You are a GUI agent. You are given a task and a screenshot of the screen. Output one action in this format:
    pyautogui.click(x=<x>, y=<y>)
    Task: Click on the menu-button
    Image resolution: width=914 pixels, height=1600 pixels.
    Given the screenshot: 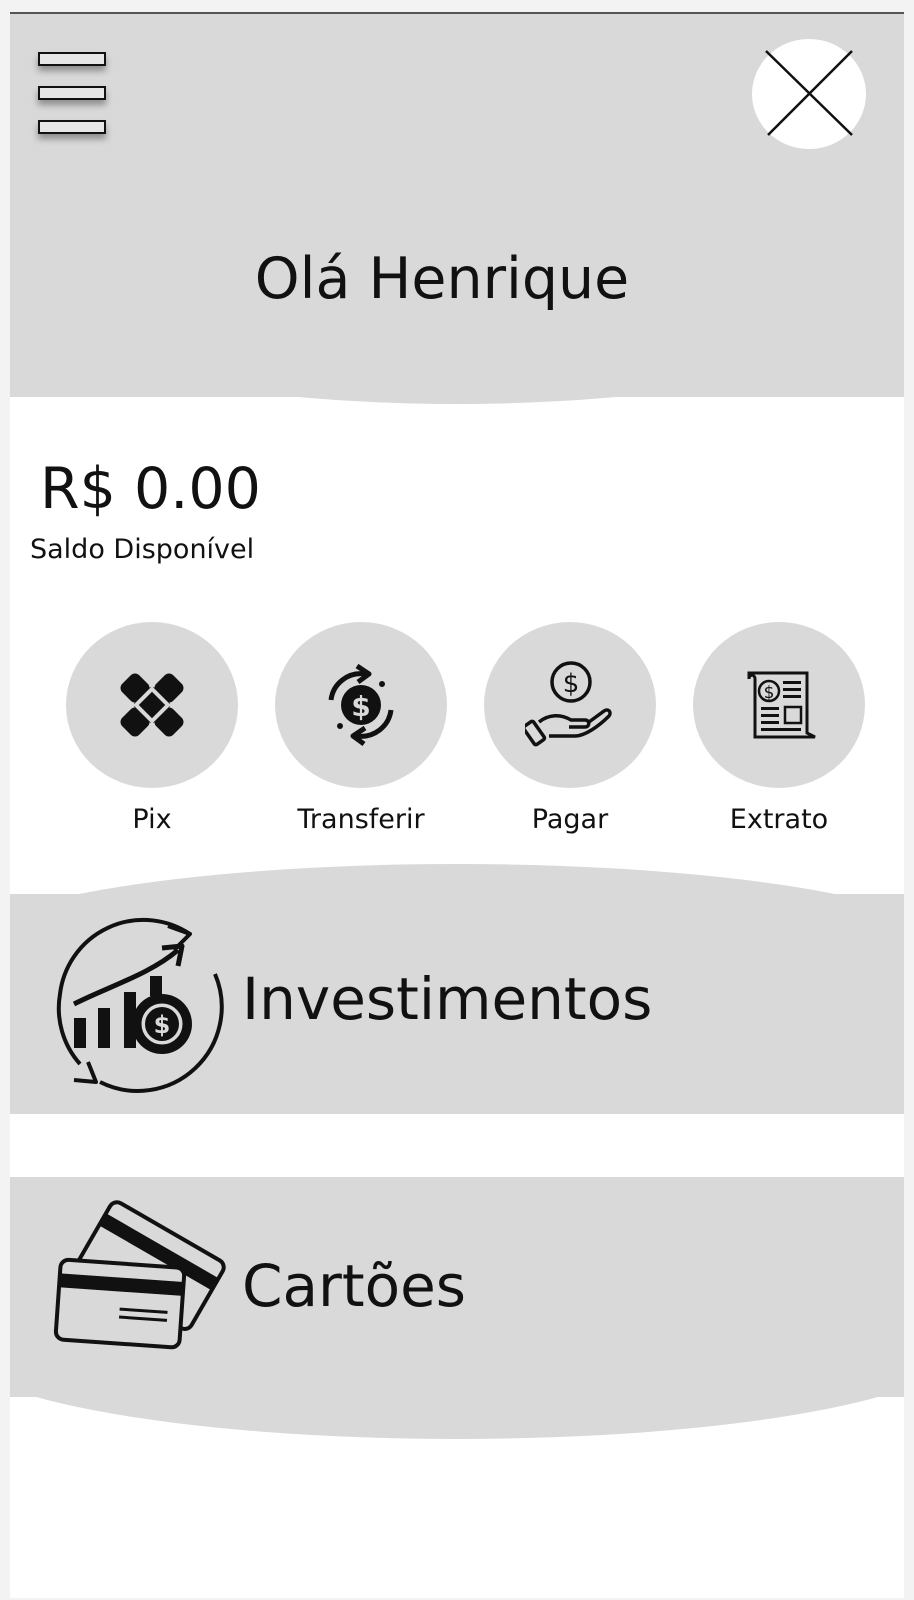 What is the action you would take?
    pyautogui.click(x=73, y=94)
    